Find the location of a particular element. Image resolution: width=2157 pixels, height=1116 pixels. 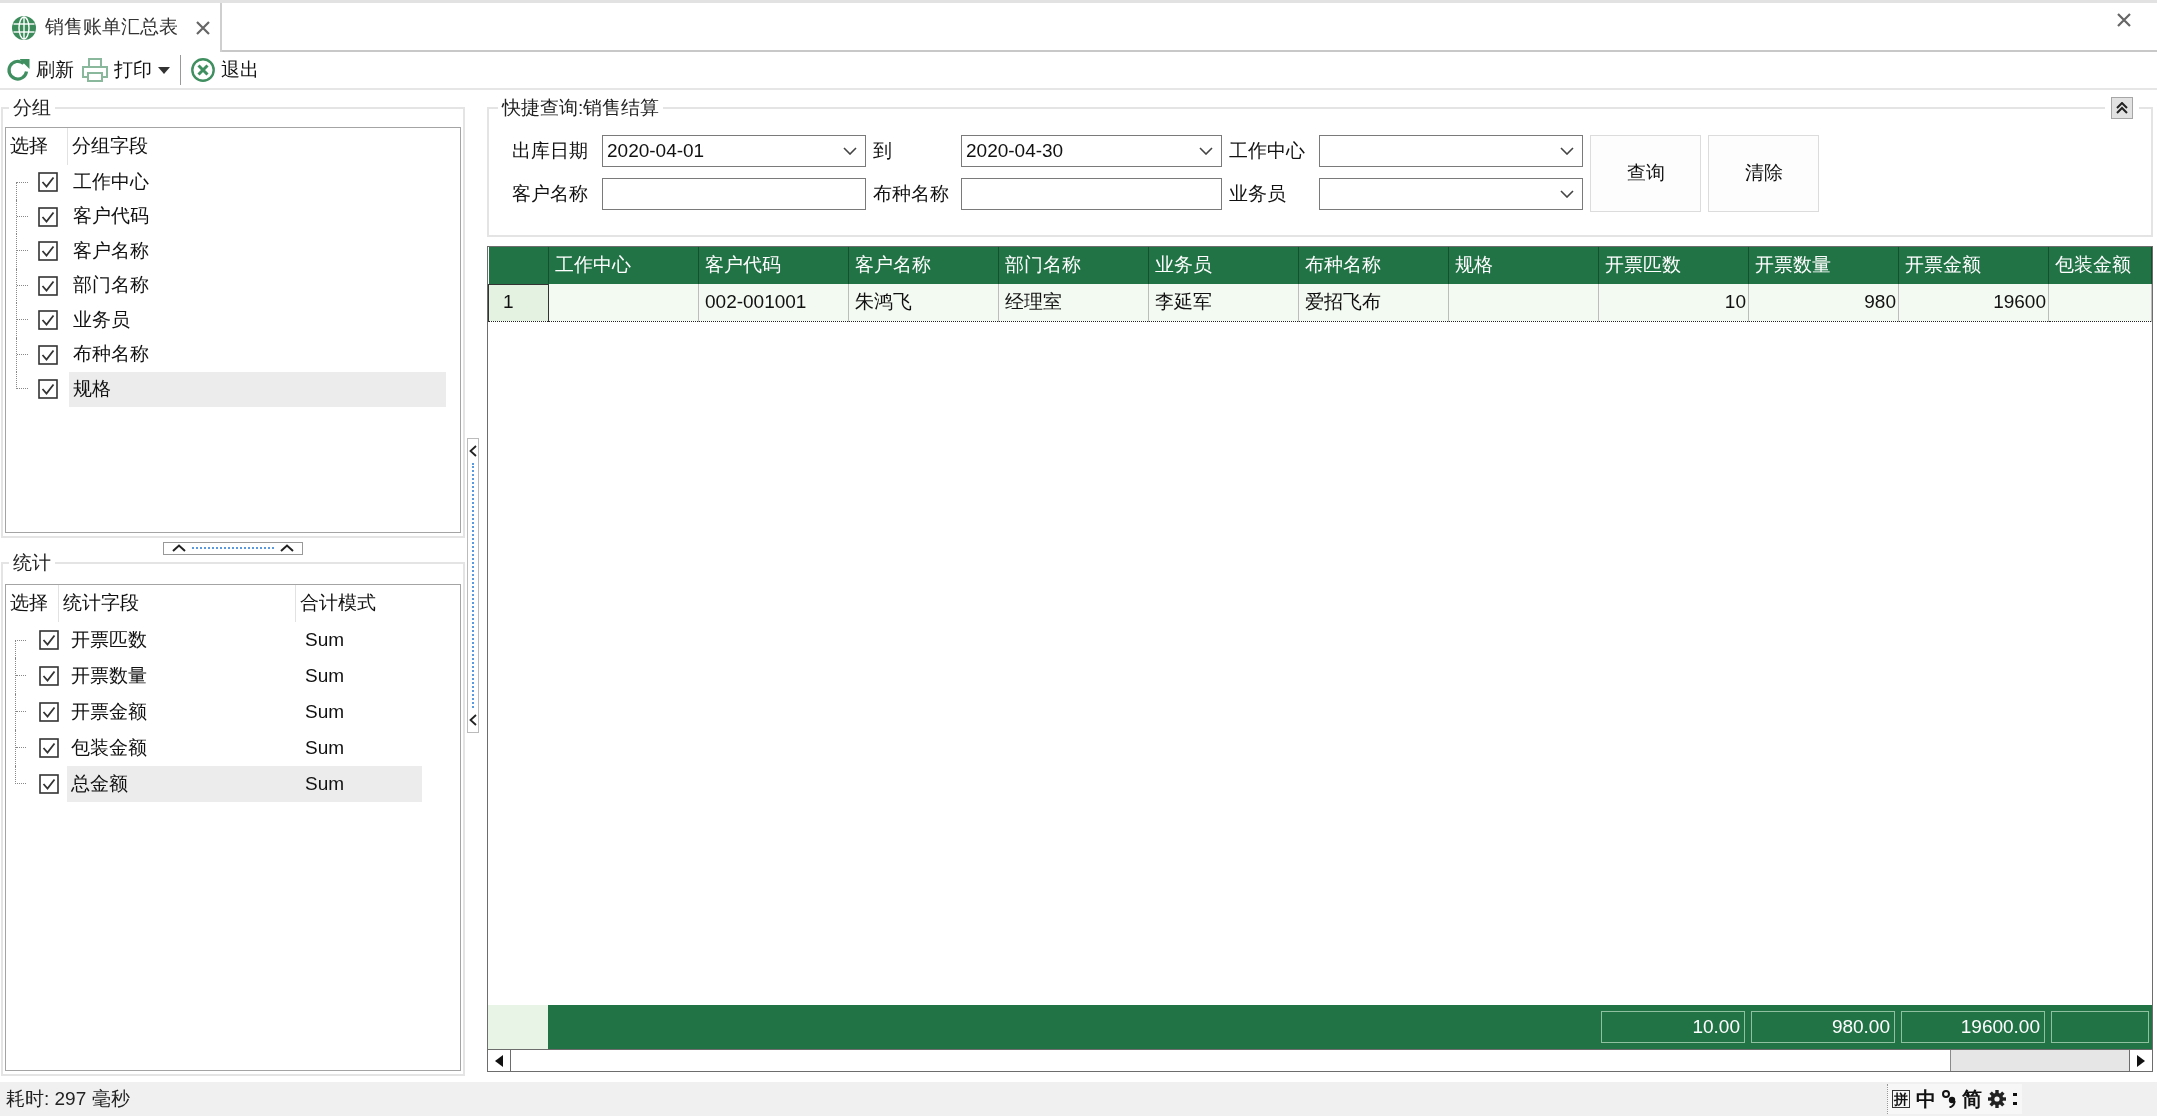

column-header: 包装金额 is located at coordinates (2100, 265).